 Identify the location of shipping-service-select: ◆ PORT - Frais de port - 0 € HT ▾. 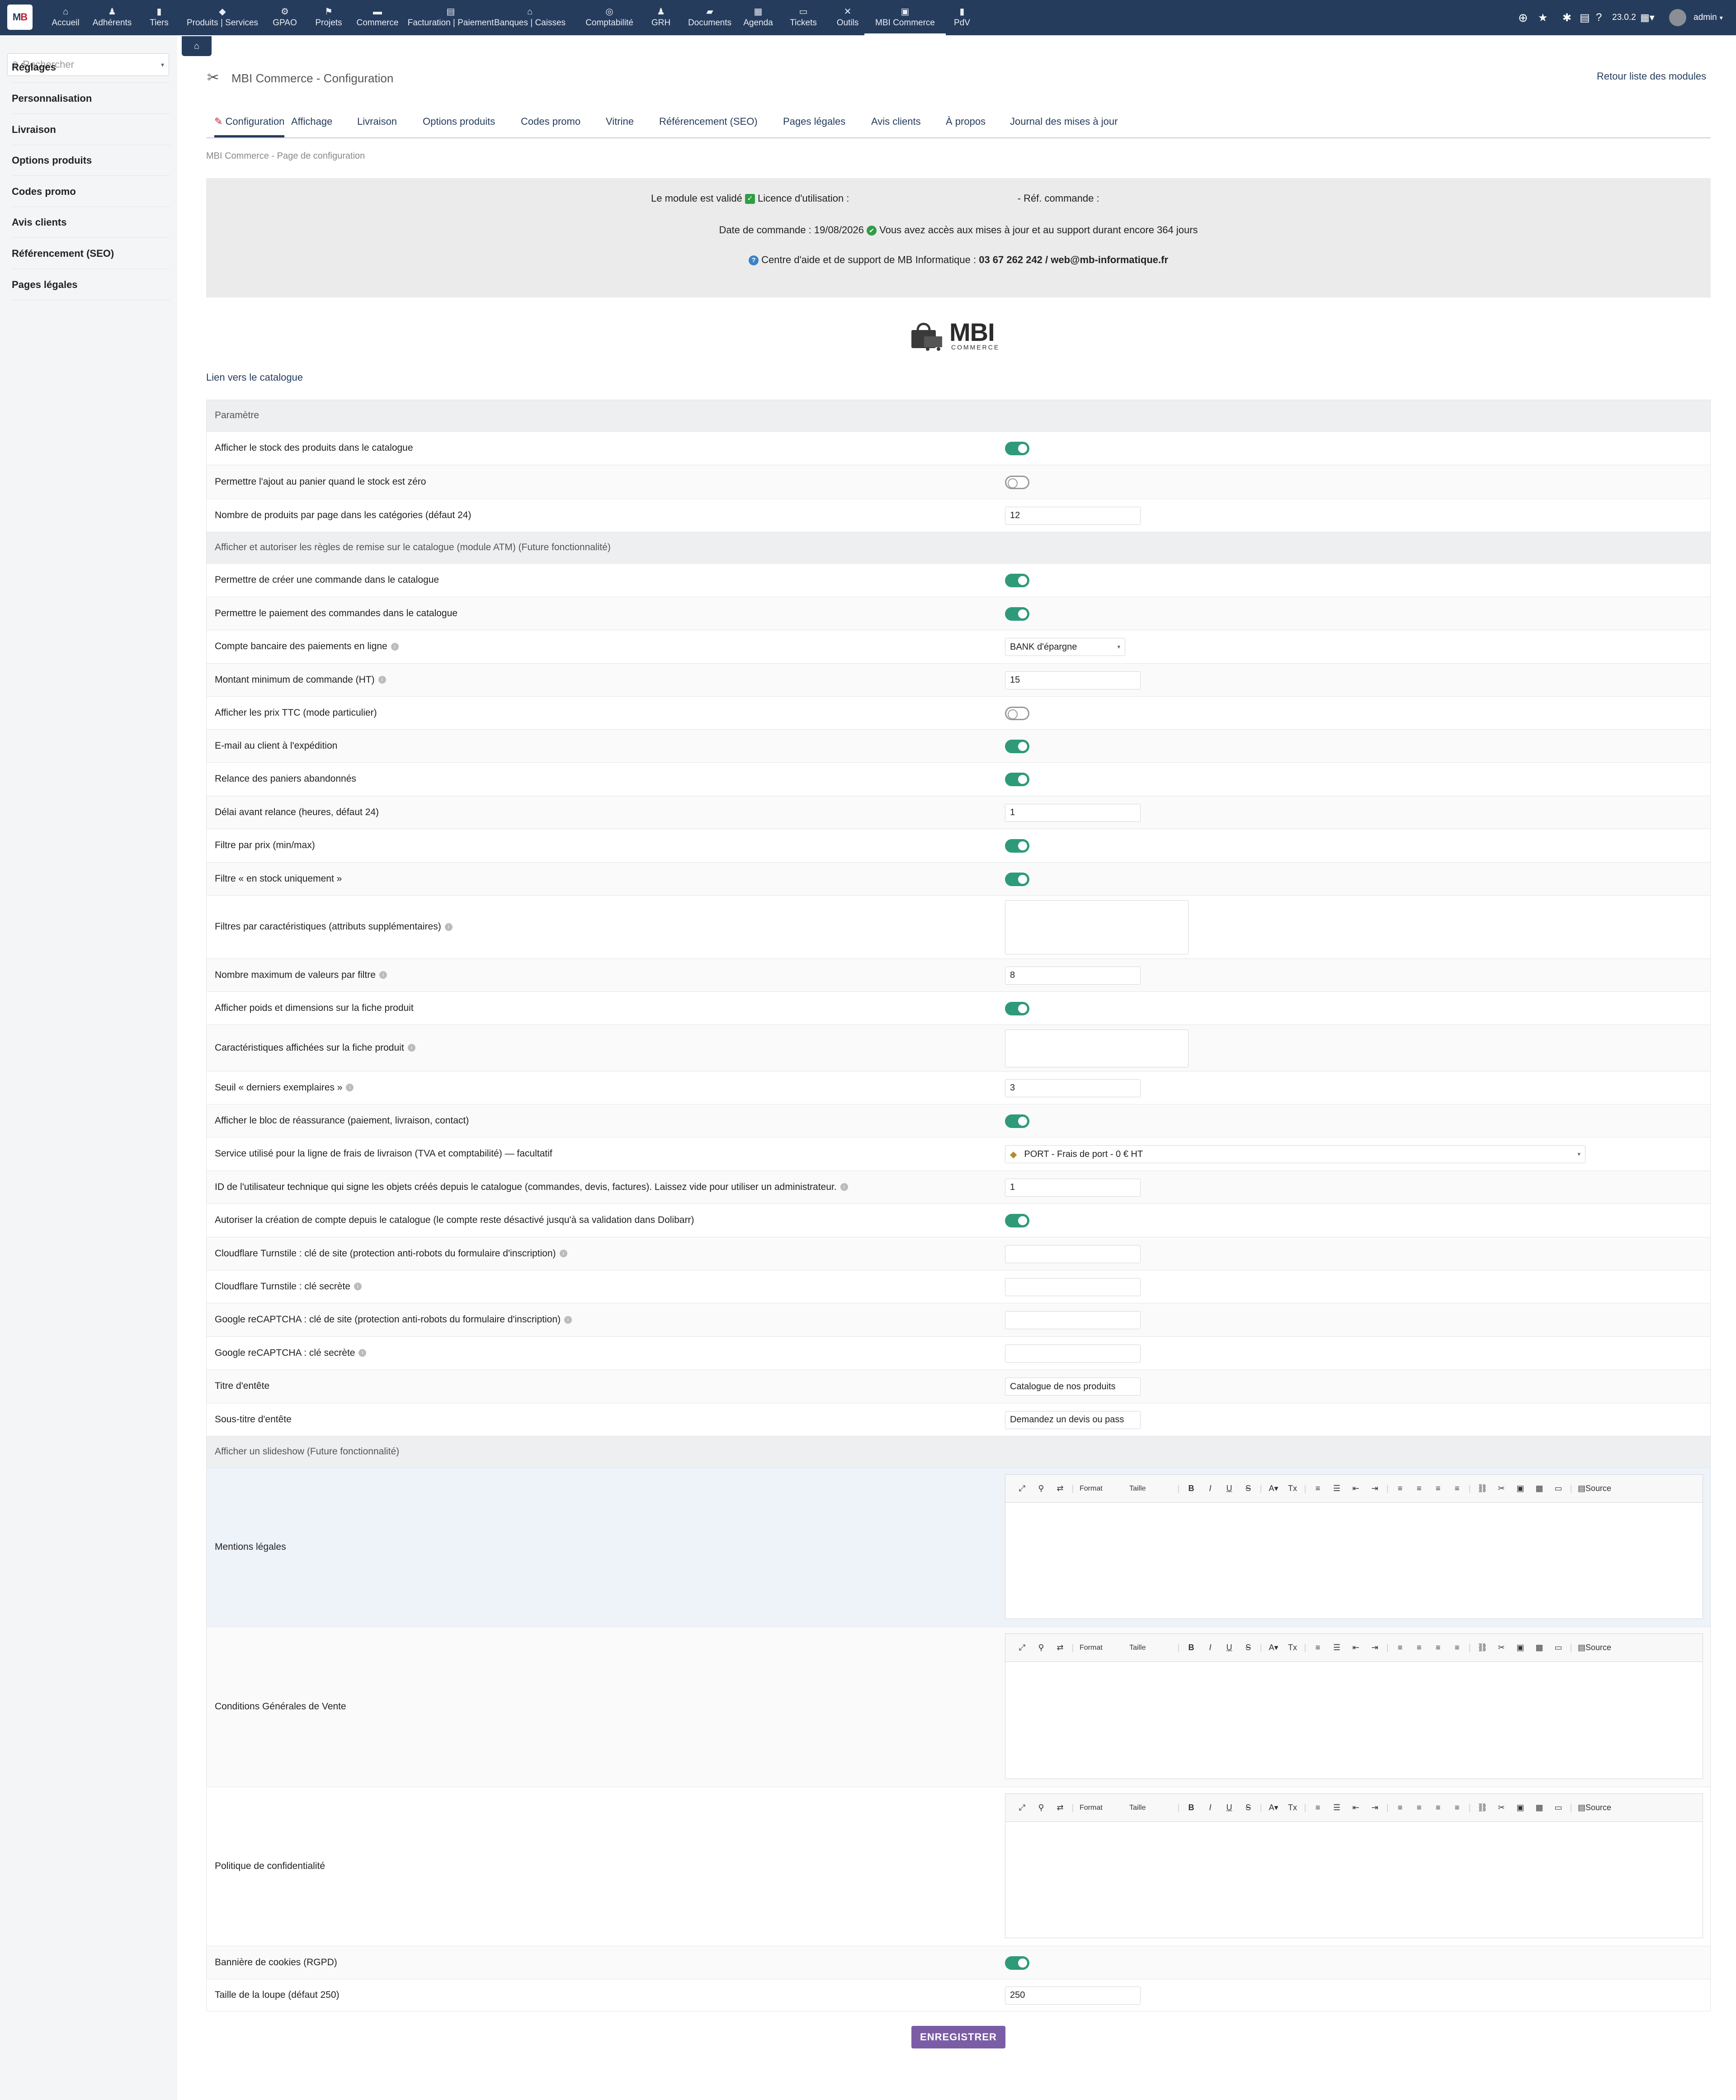
(1295, 1154).